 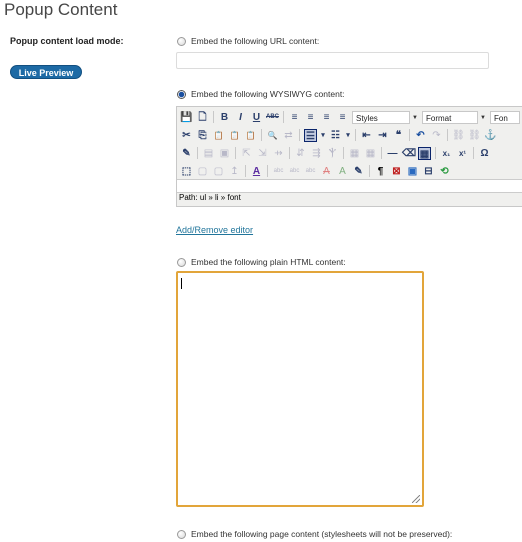 I want to click on edit-css-icon: ✎, so click(x=186, y=153).